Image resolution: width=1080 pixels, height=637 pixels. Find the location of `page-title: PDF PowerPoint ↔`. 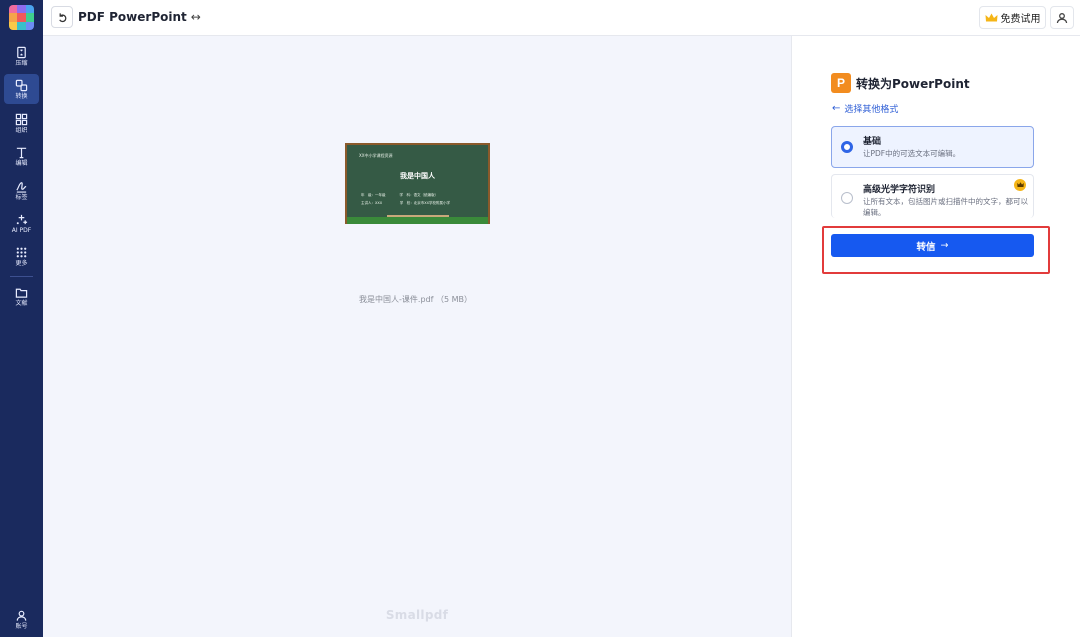

page-title: PDF PowerPoint ↔ is located at coordinates (139, 17).